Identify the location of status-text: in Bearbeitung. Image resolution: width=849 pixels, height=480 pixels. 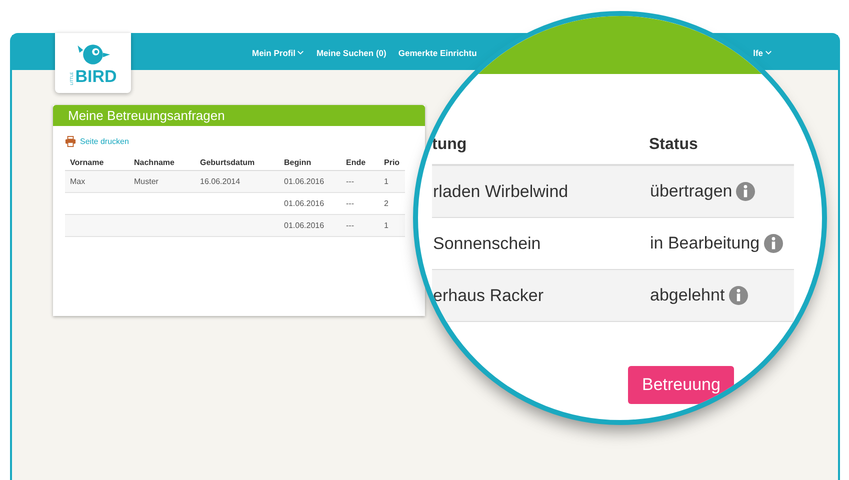
(705, 243).